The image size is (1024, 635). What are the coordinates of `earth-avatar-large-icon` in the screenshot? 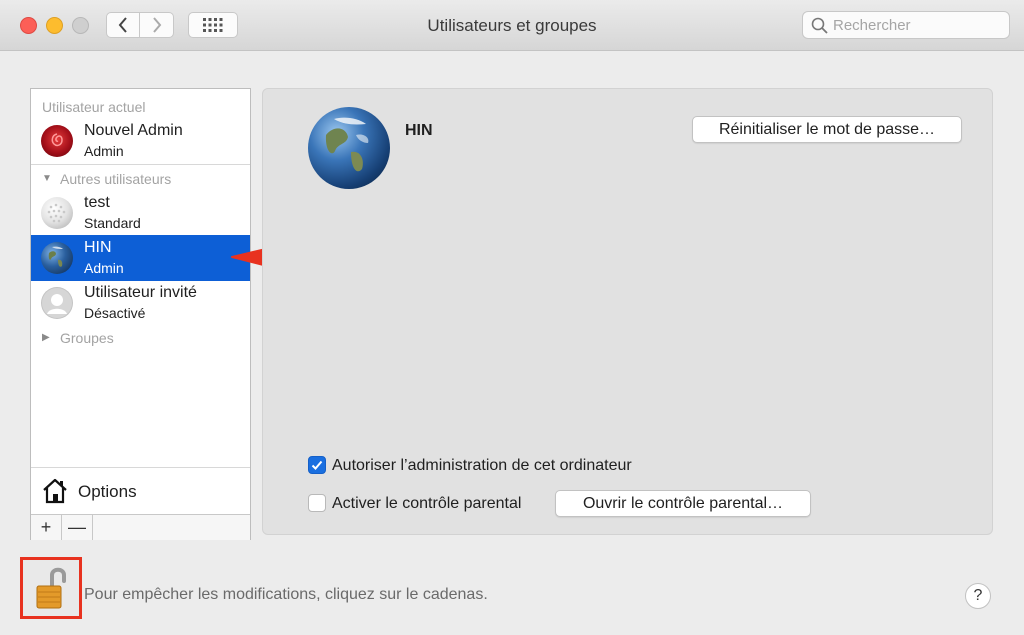 It's located at (349, 148).